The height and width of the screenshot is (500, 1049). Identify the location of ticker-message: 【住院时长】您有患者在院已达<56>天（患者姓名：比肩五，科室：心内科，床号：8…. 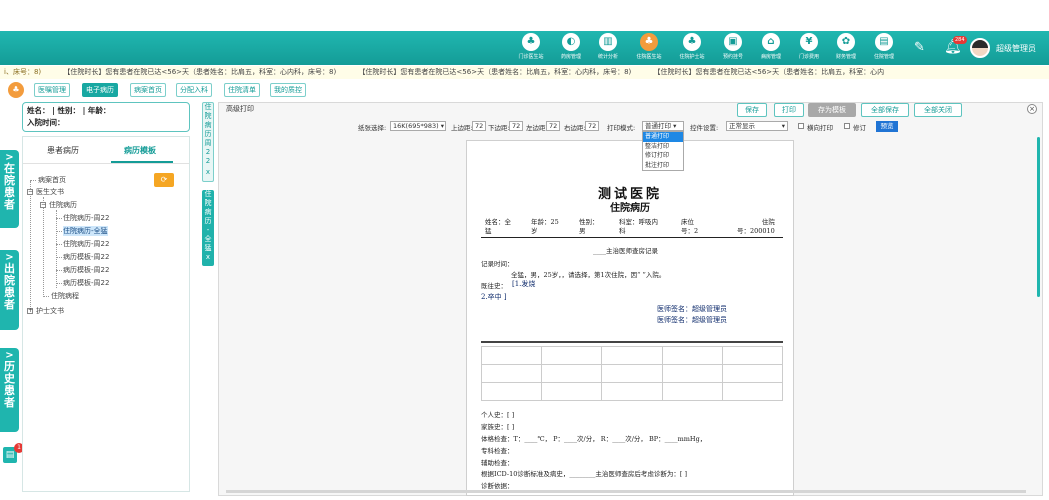
(200, 72).